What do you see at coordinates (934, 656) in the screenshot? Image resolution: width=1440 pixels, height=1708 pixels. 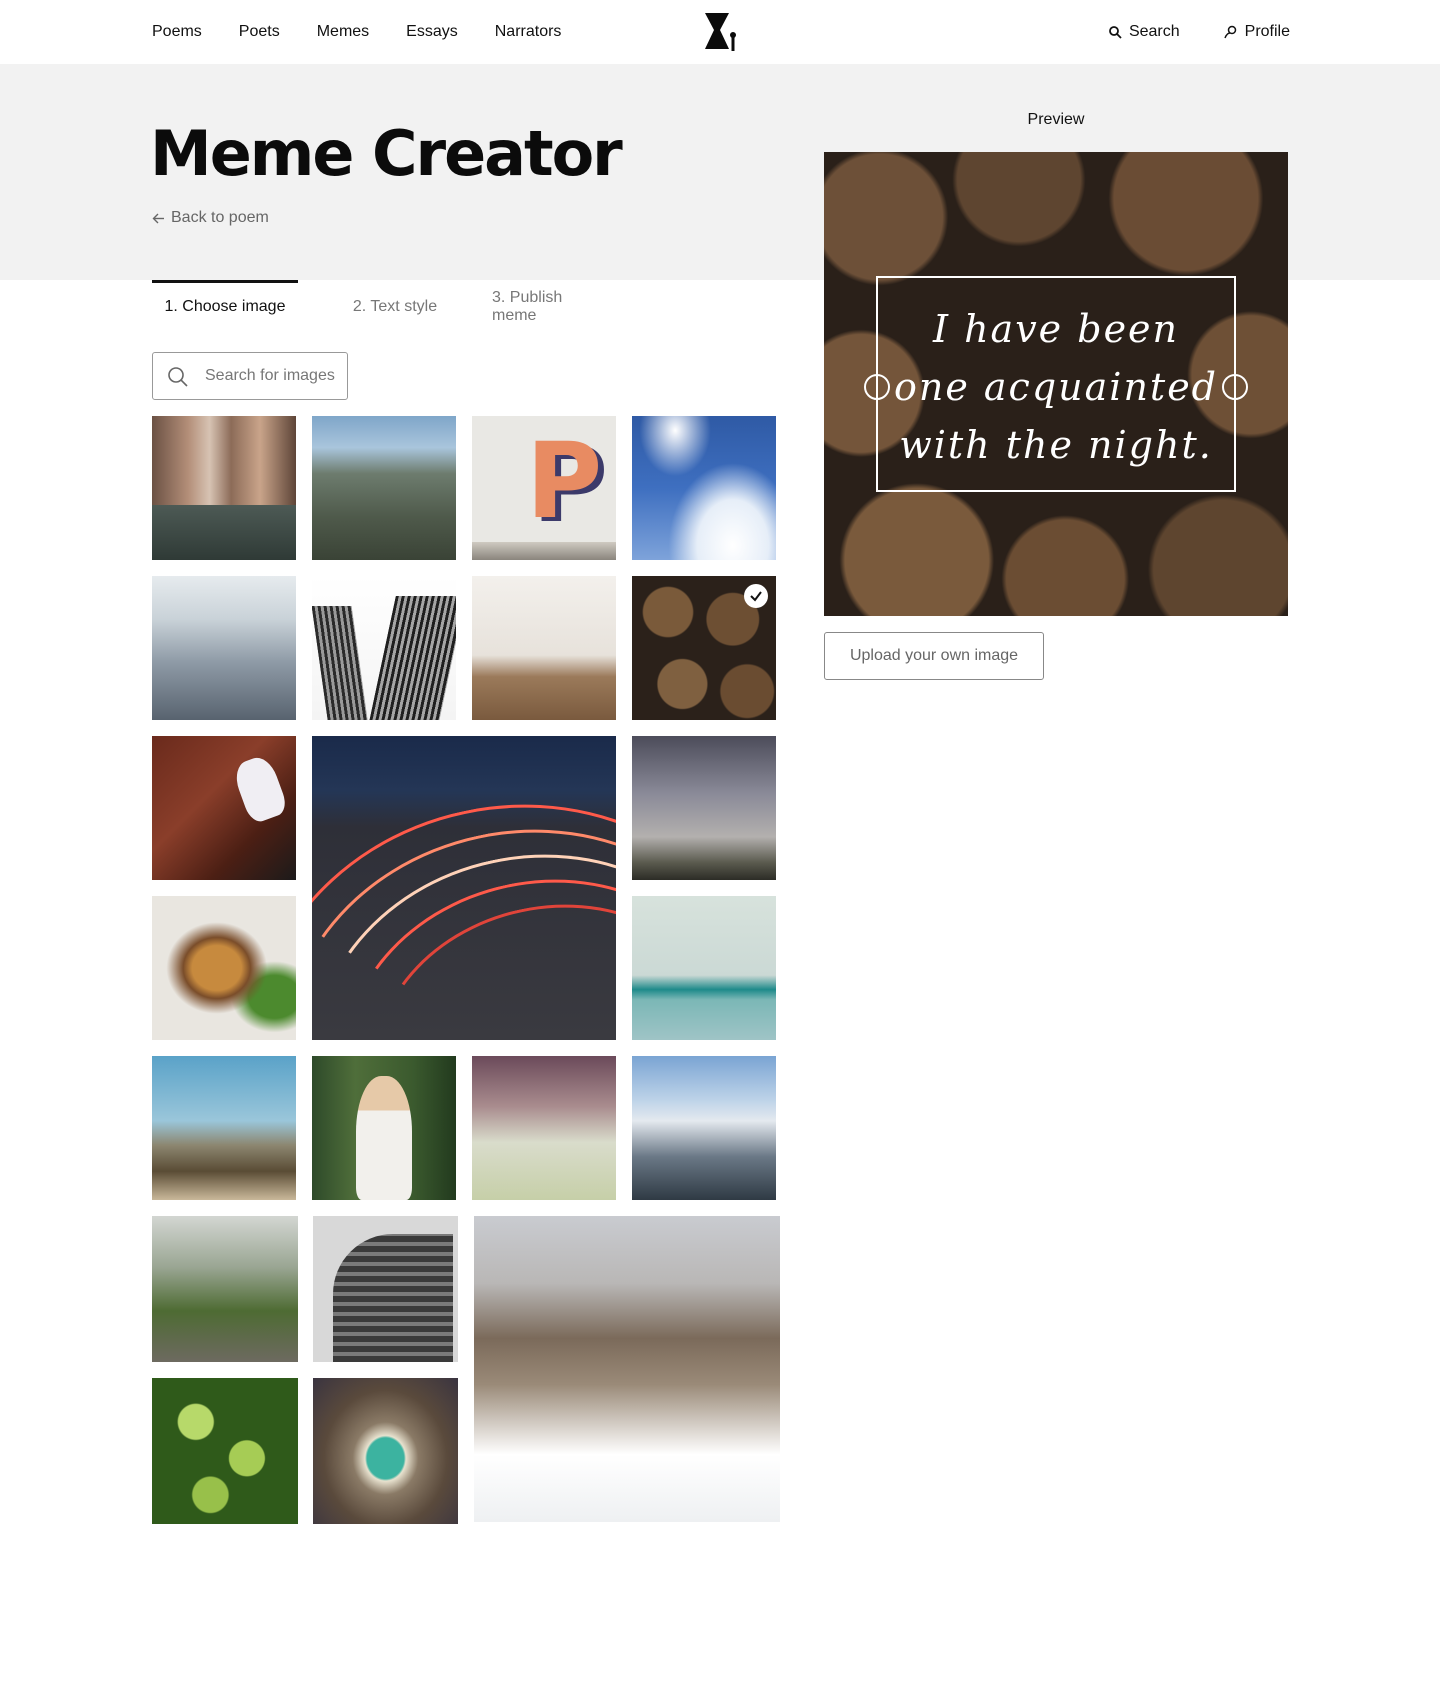 I see `upload-image-button: Upload your own image` at bounding box center [934, 656].